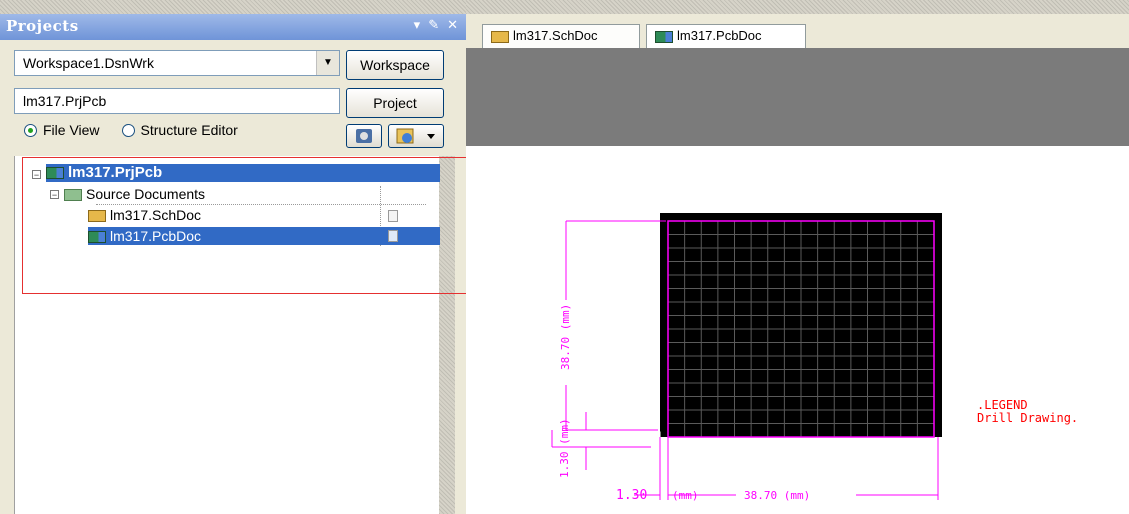  What do you see at coordinates (564, 448) in the screenshot?
I see `dim-offset-vertical-text: 1.30 (mm)` at bounding box center [564, 448].